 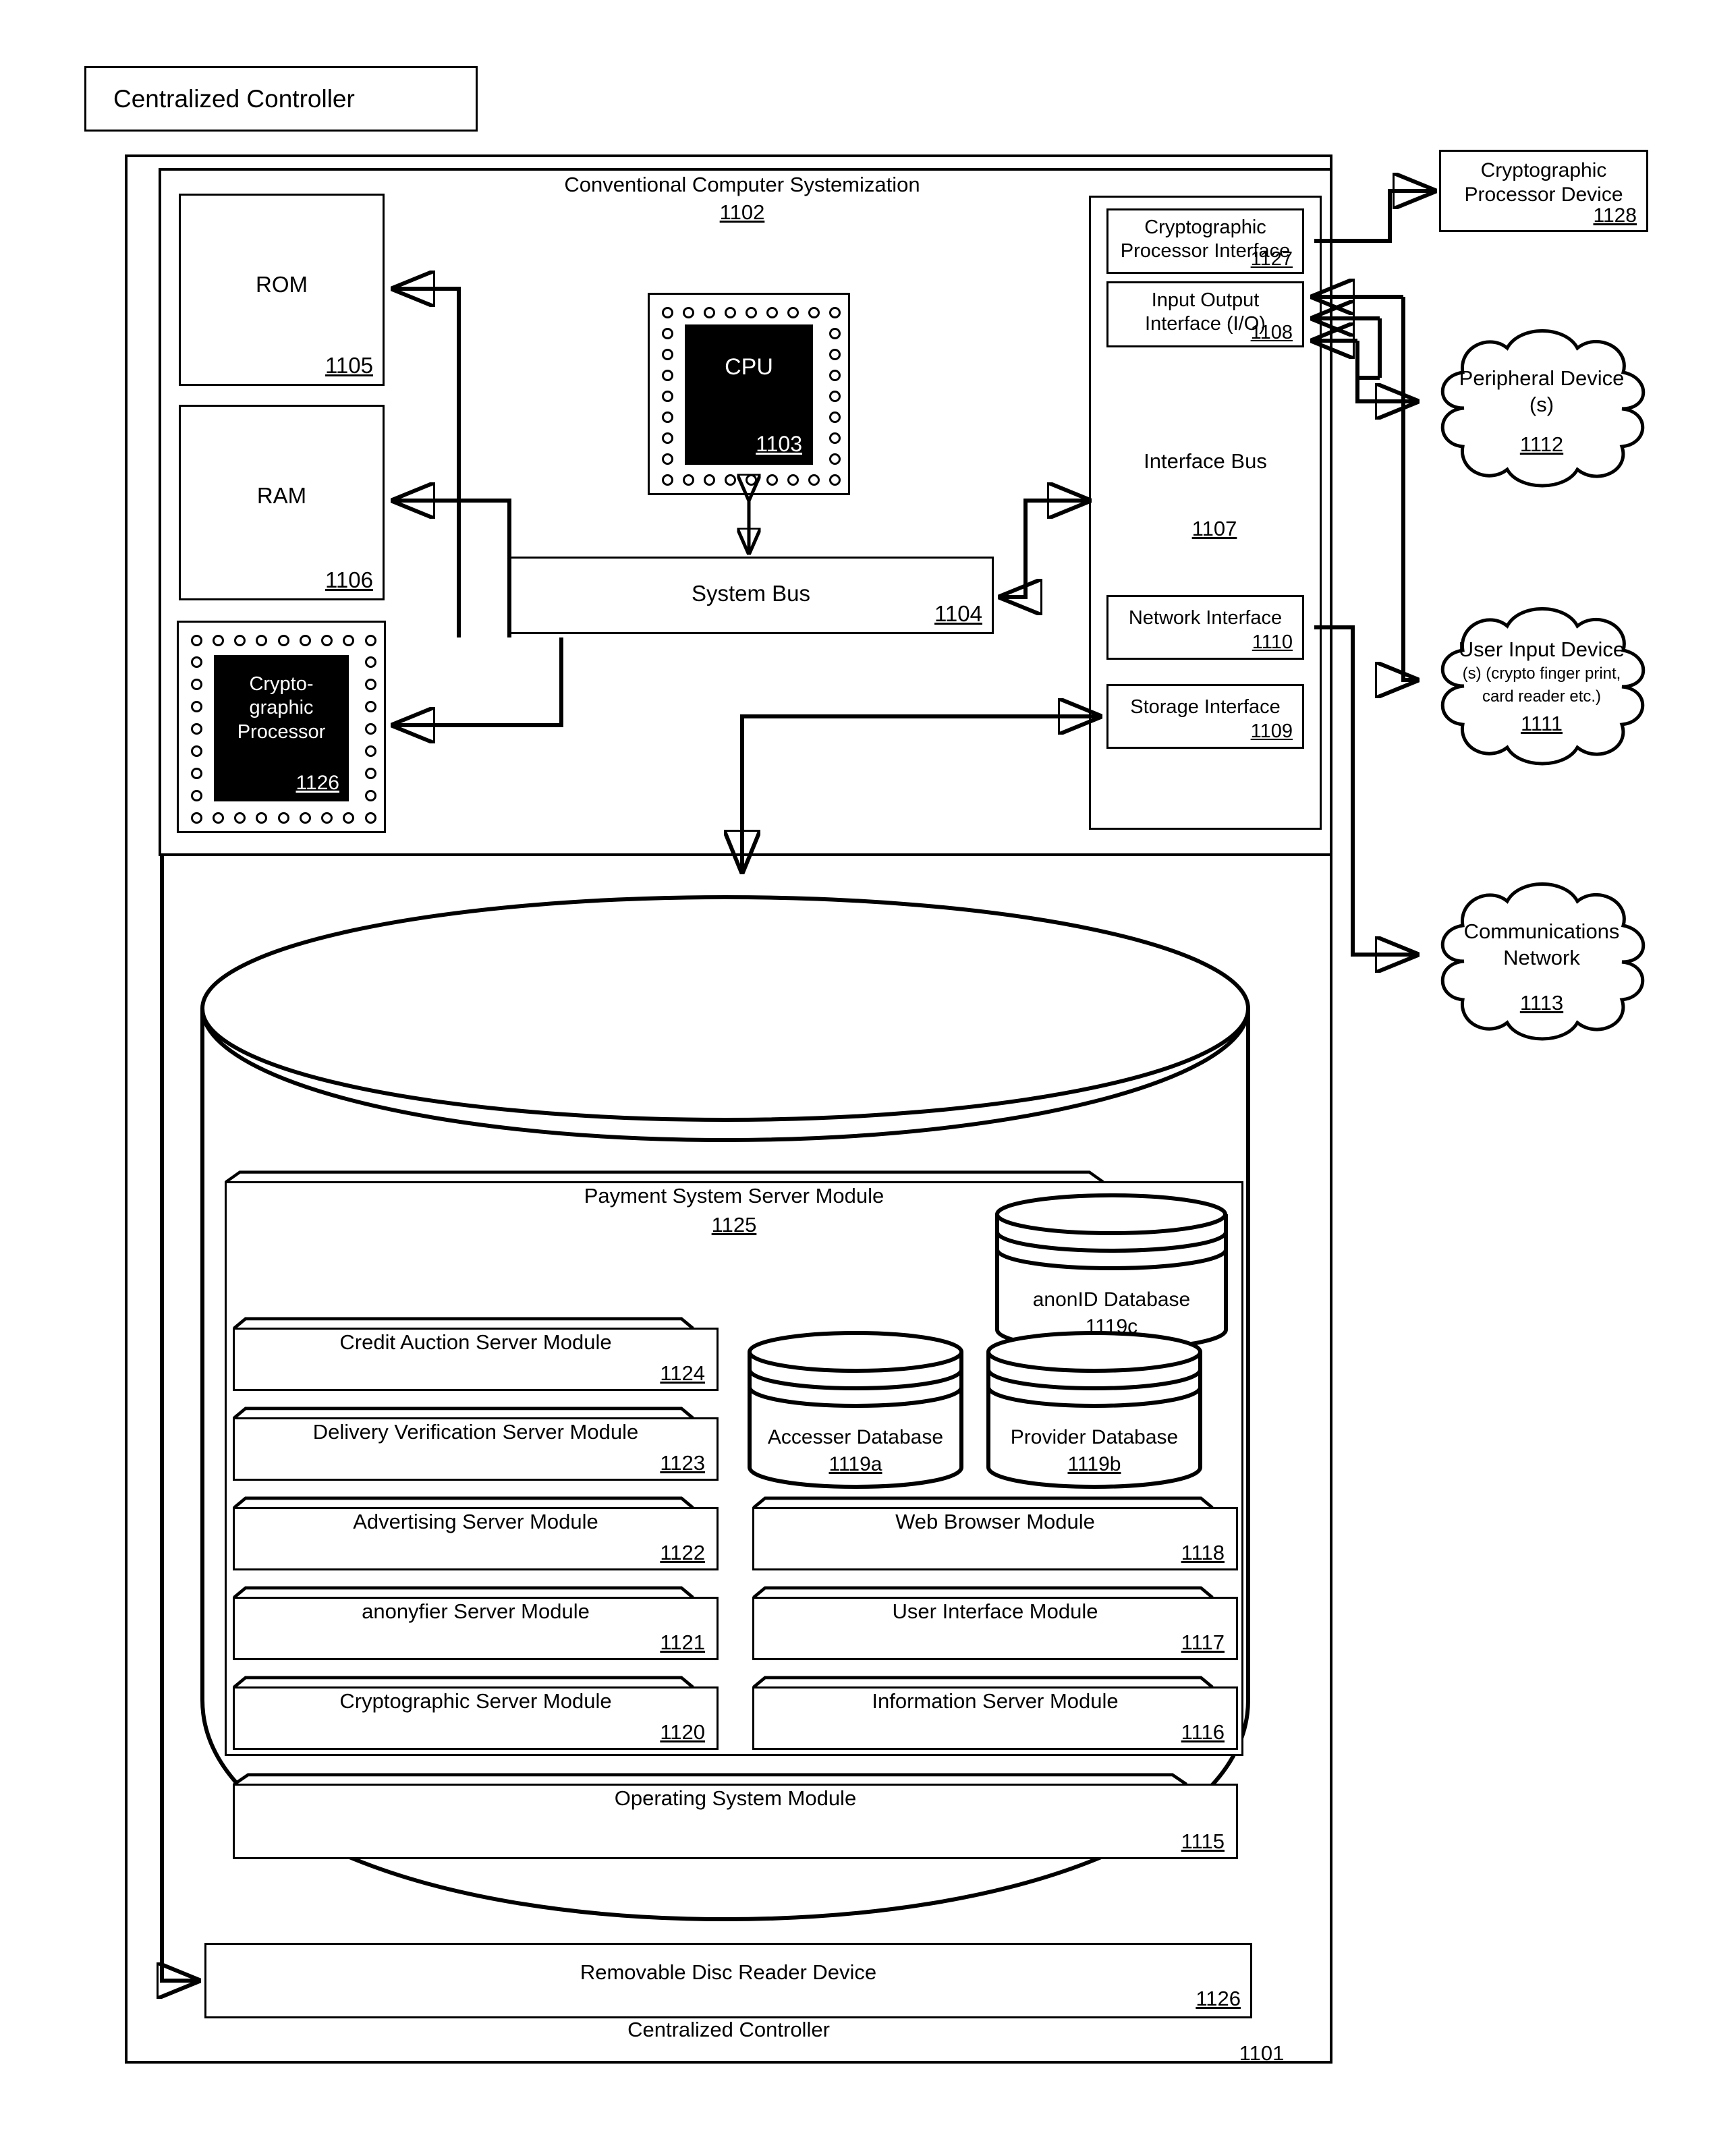 What do you see at coordinates (1542, 408) in the screenshot?
I see `peripheral-device-cloud: Peripheral Device (s) 1112` at bounding box center [1542, 408].